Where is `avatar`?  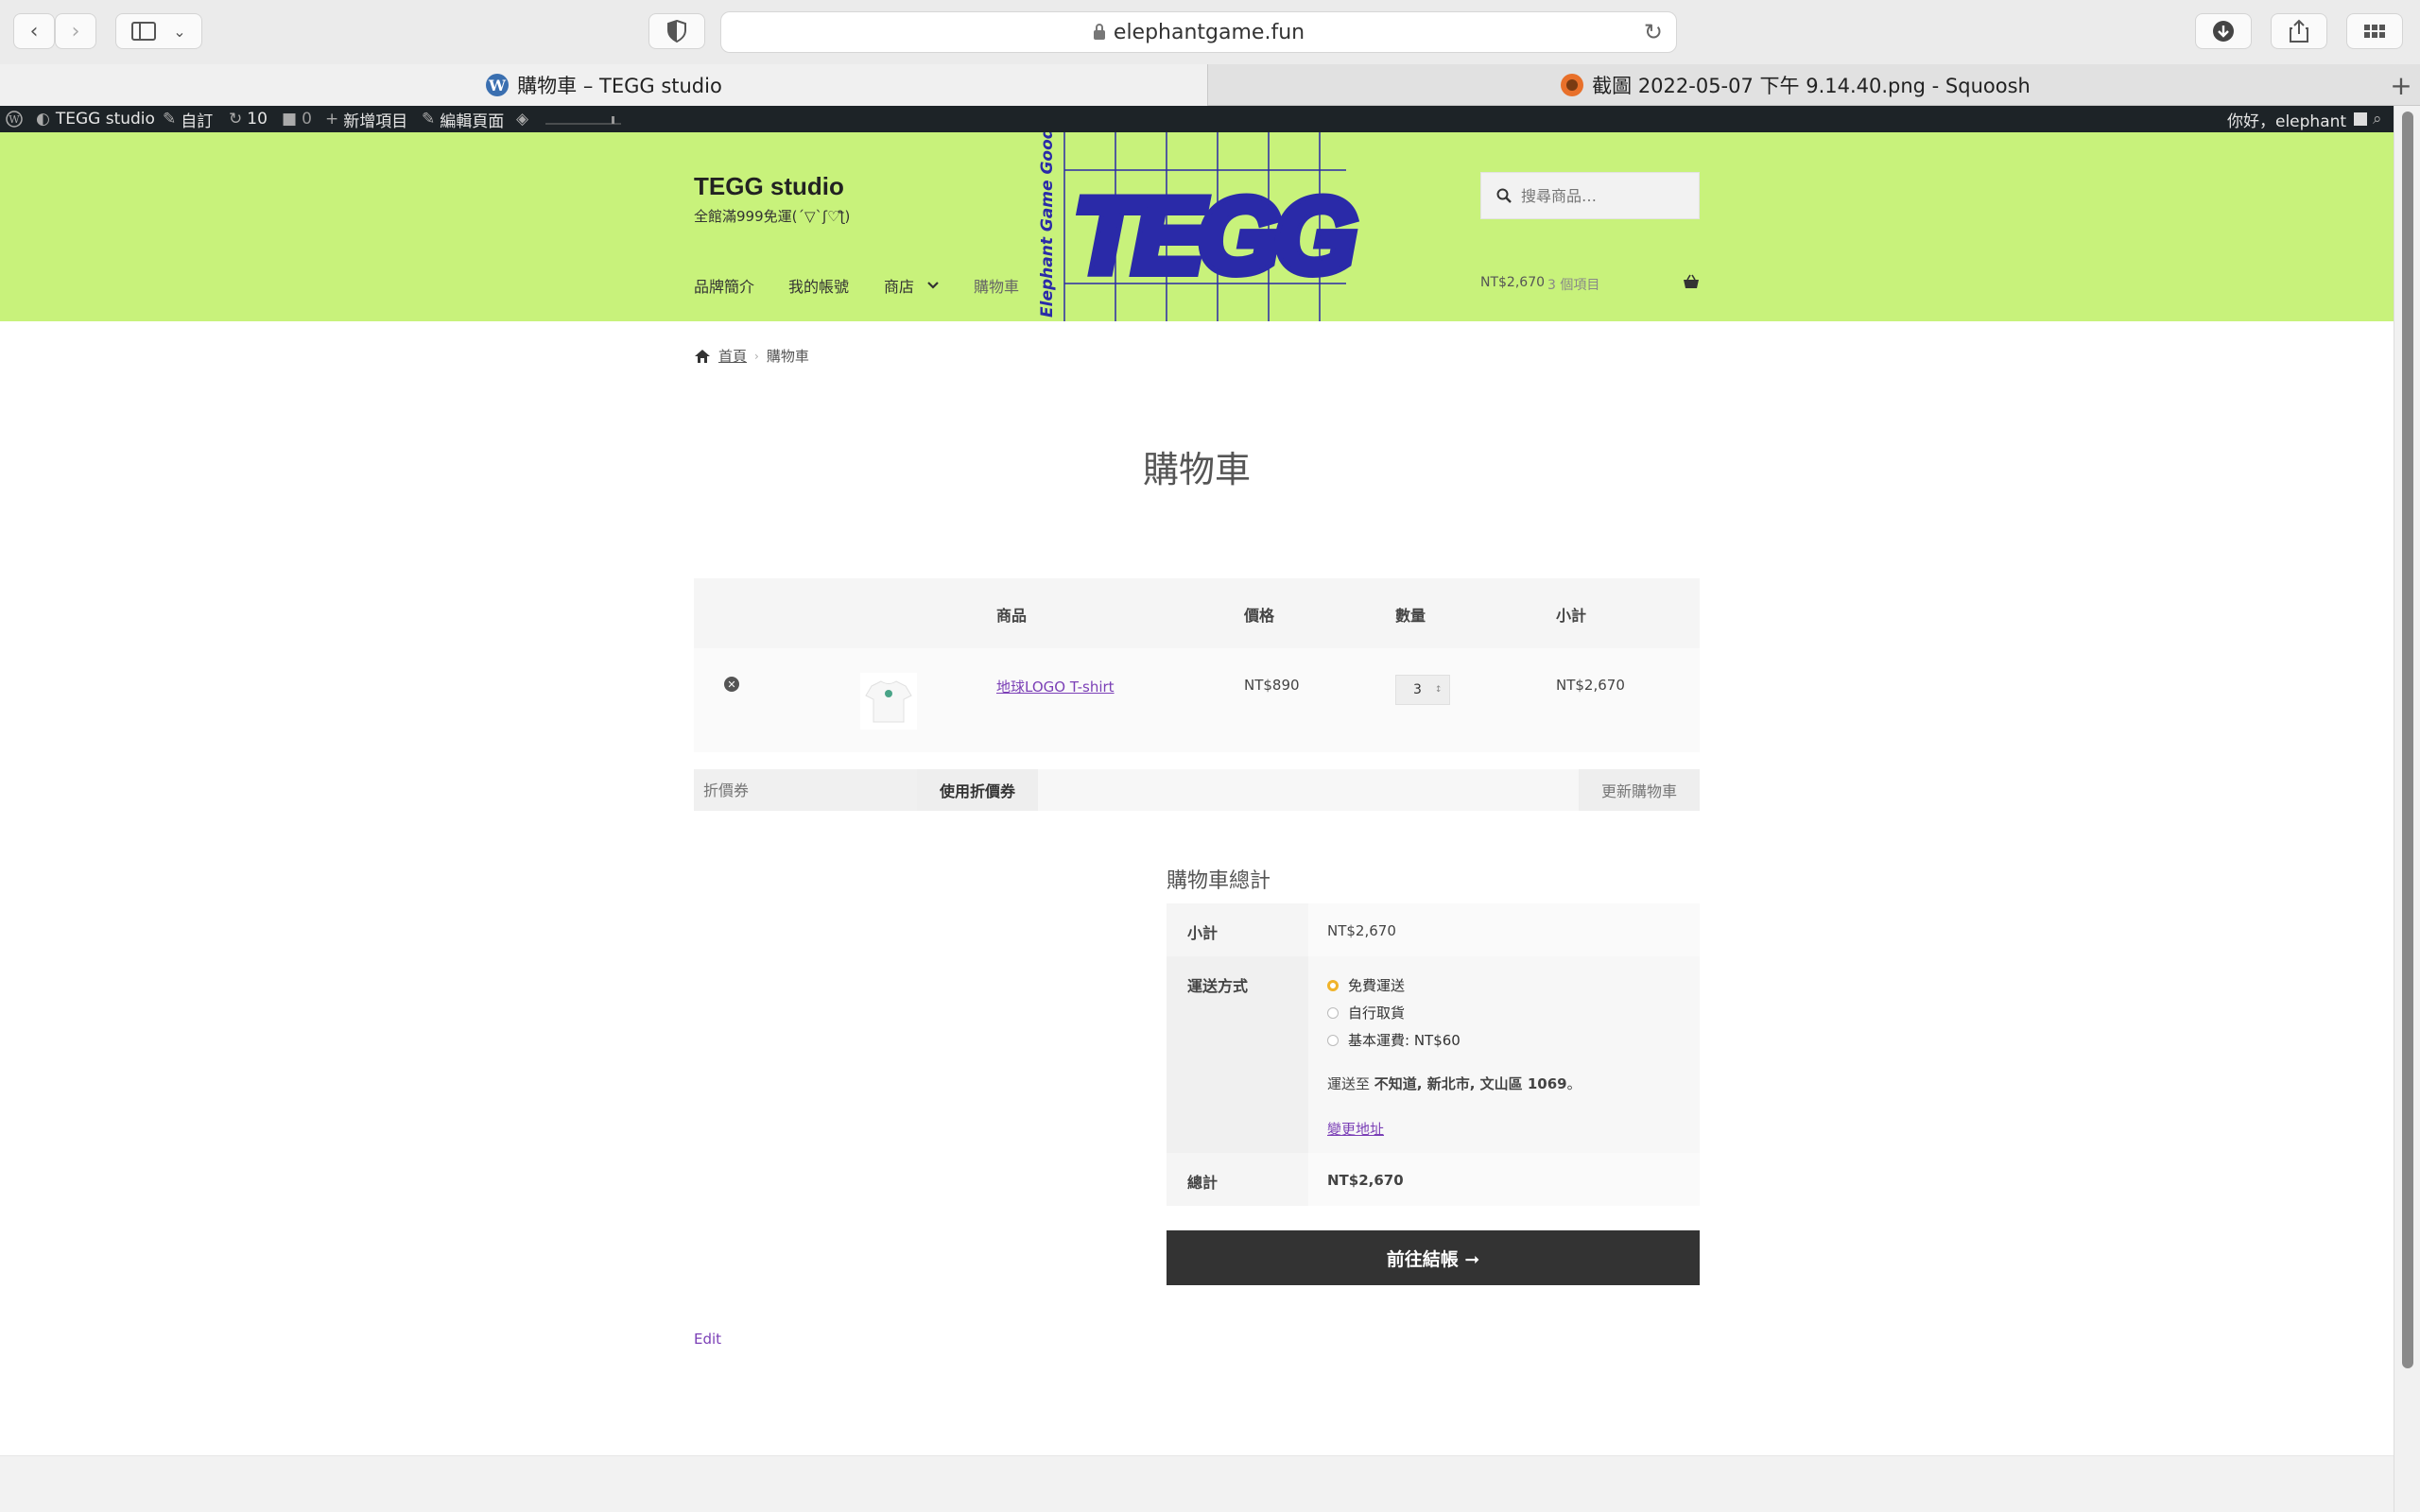
avatar is located at coordinates (2361, 119).